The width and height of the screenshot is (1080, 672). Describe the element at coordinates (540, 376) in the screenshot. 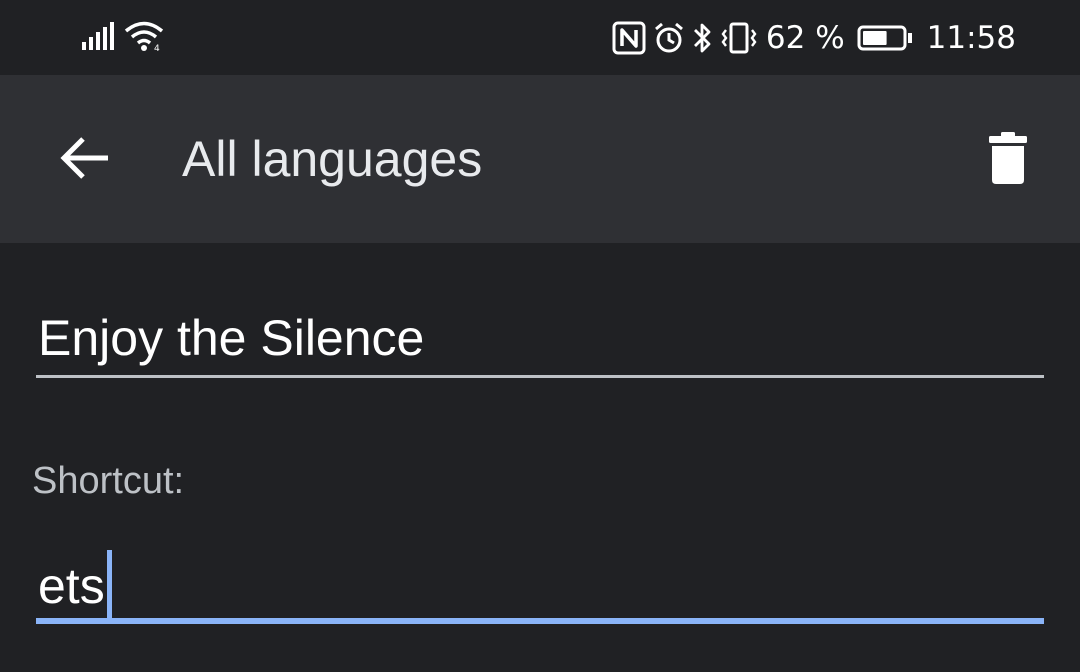

I see `phrase-input-underline` at that location.